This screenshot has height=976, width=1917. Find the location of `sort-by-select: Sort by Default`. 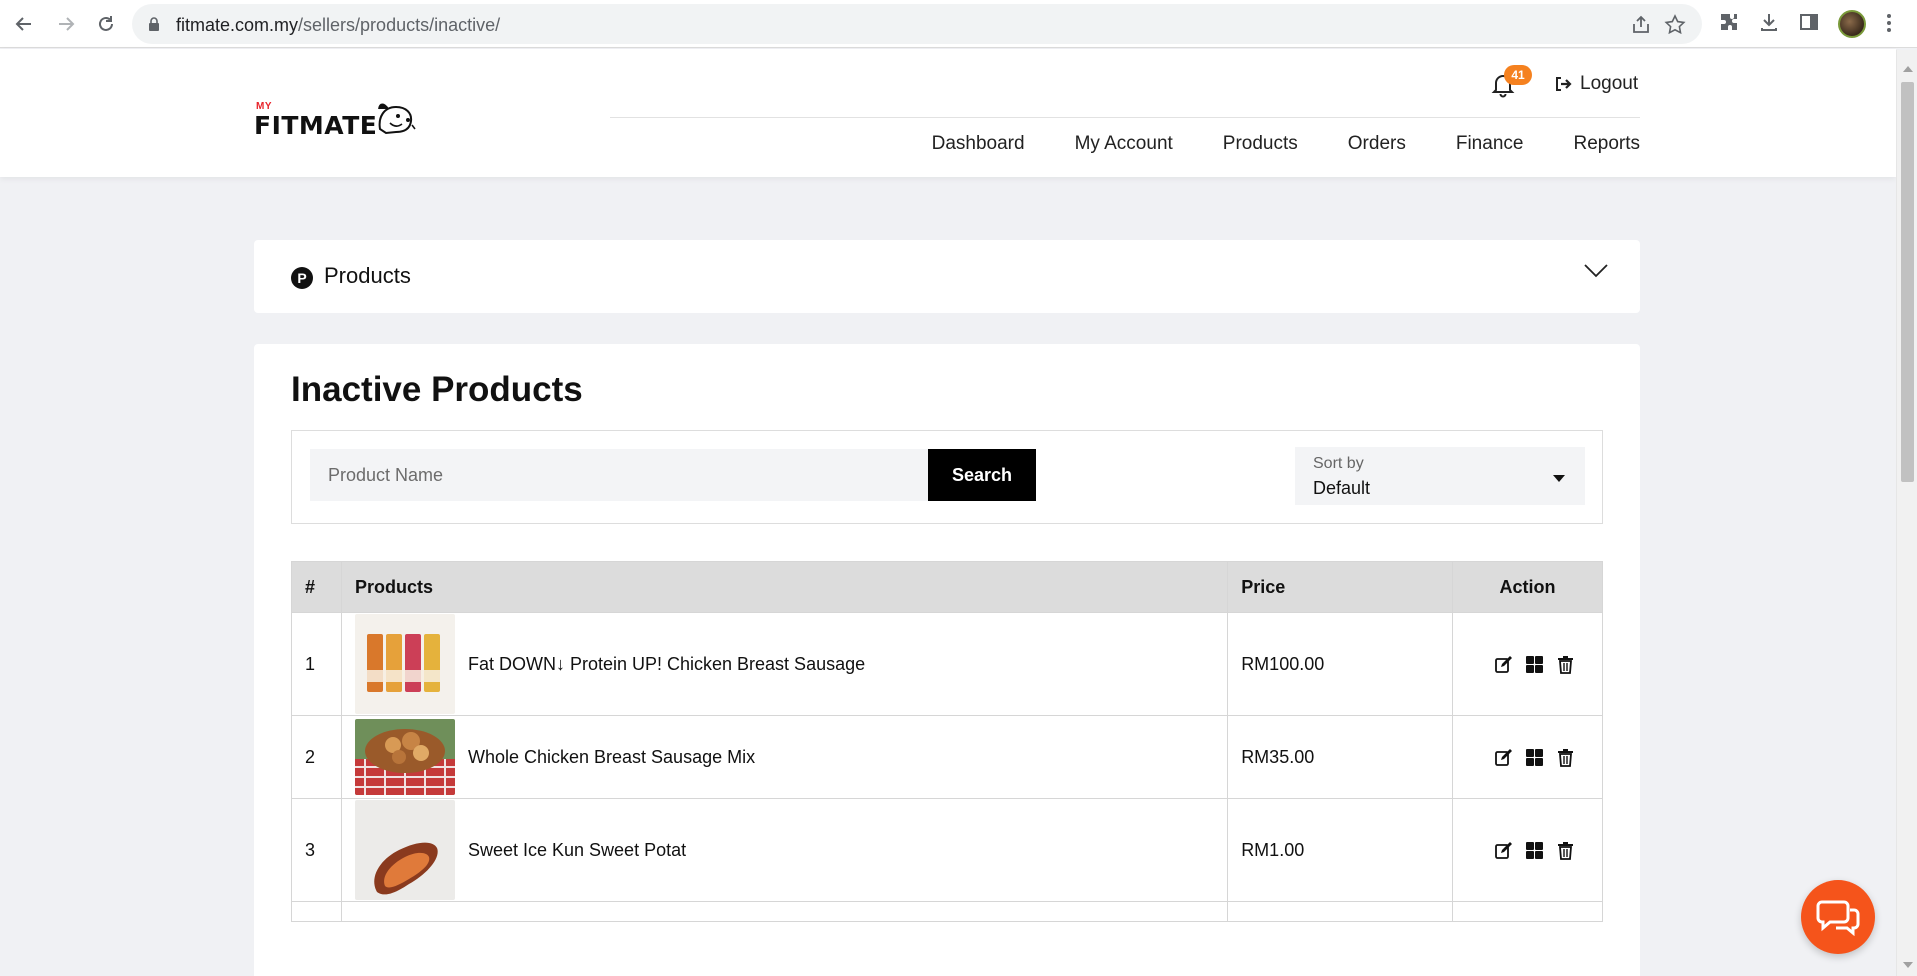

sort-by-select: Sort by Default is located at coordinates (1440, 476).